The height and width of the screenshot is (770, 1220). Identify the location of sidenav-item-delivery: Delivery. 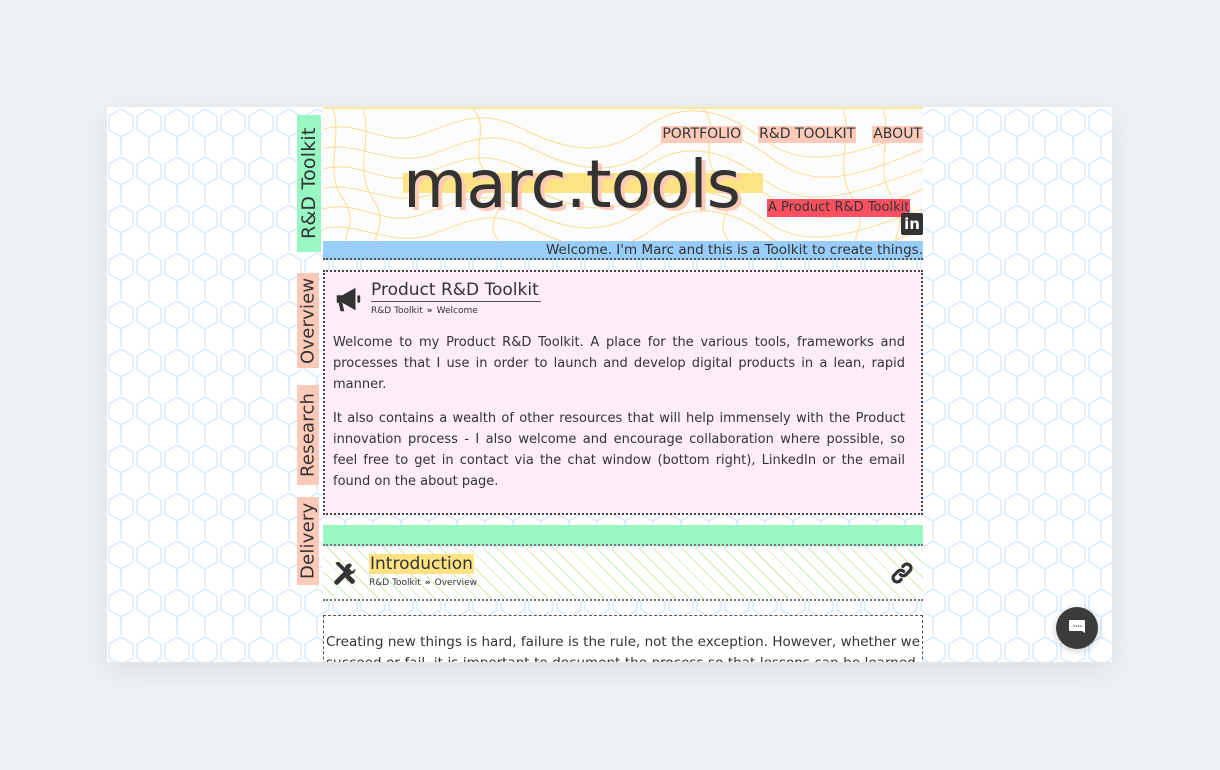
(308, 541).